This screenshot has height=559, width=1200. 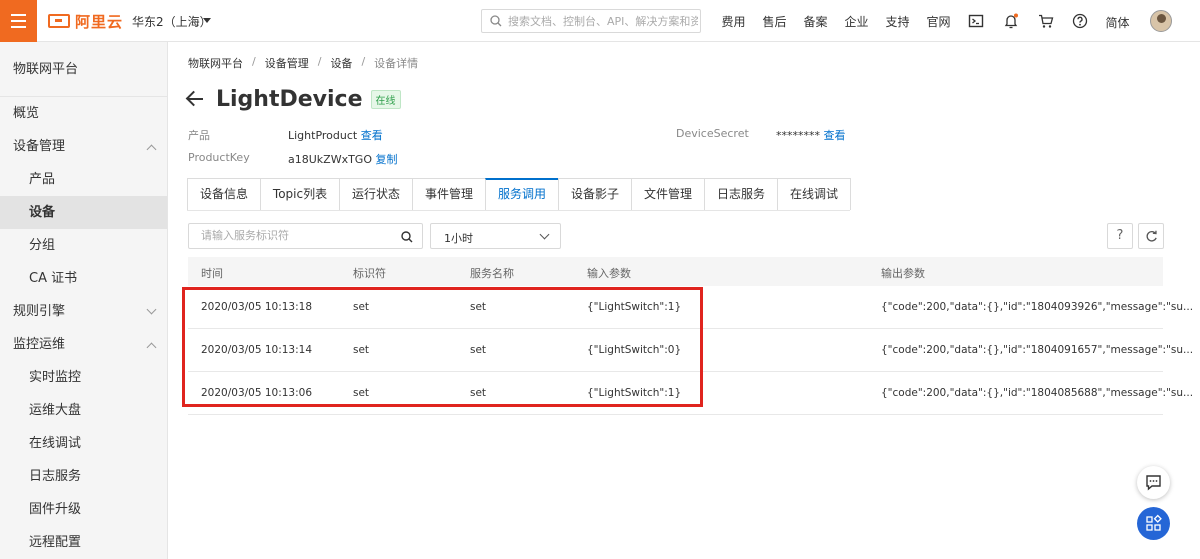 I want to click on sidebar-item-log-service: 日志服务, so click(x=83, y=476).